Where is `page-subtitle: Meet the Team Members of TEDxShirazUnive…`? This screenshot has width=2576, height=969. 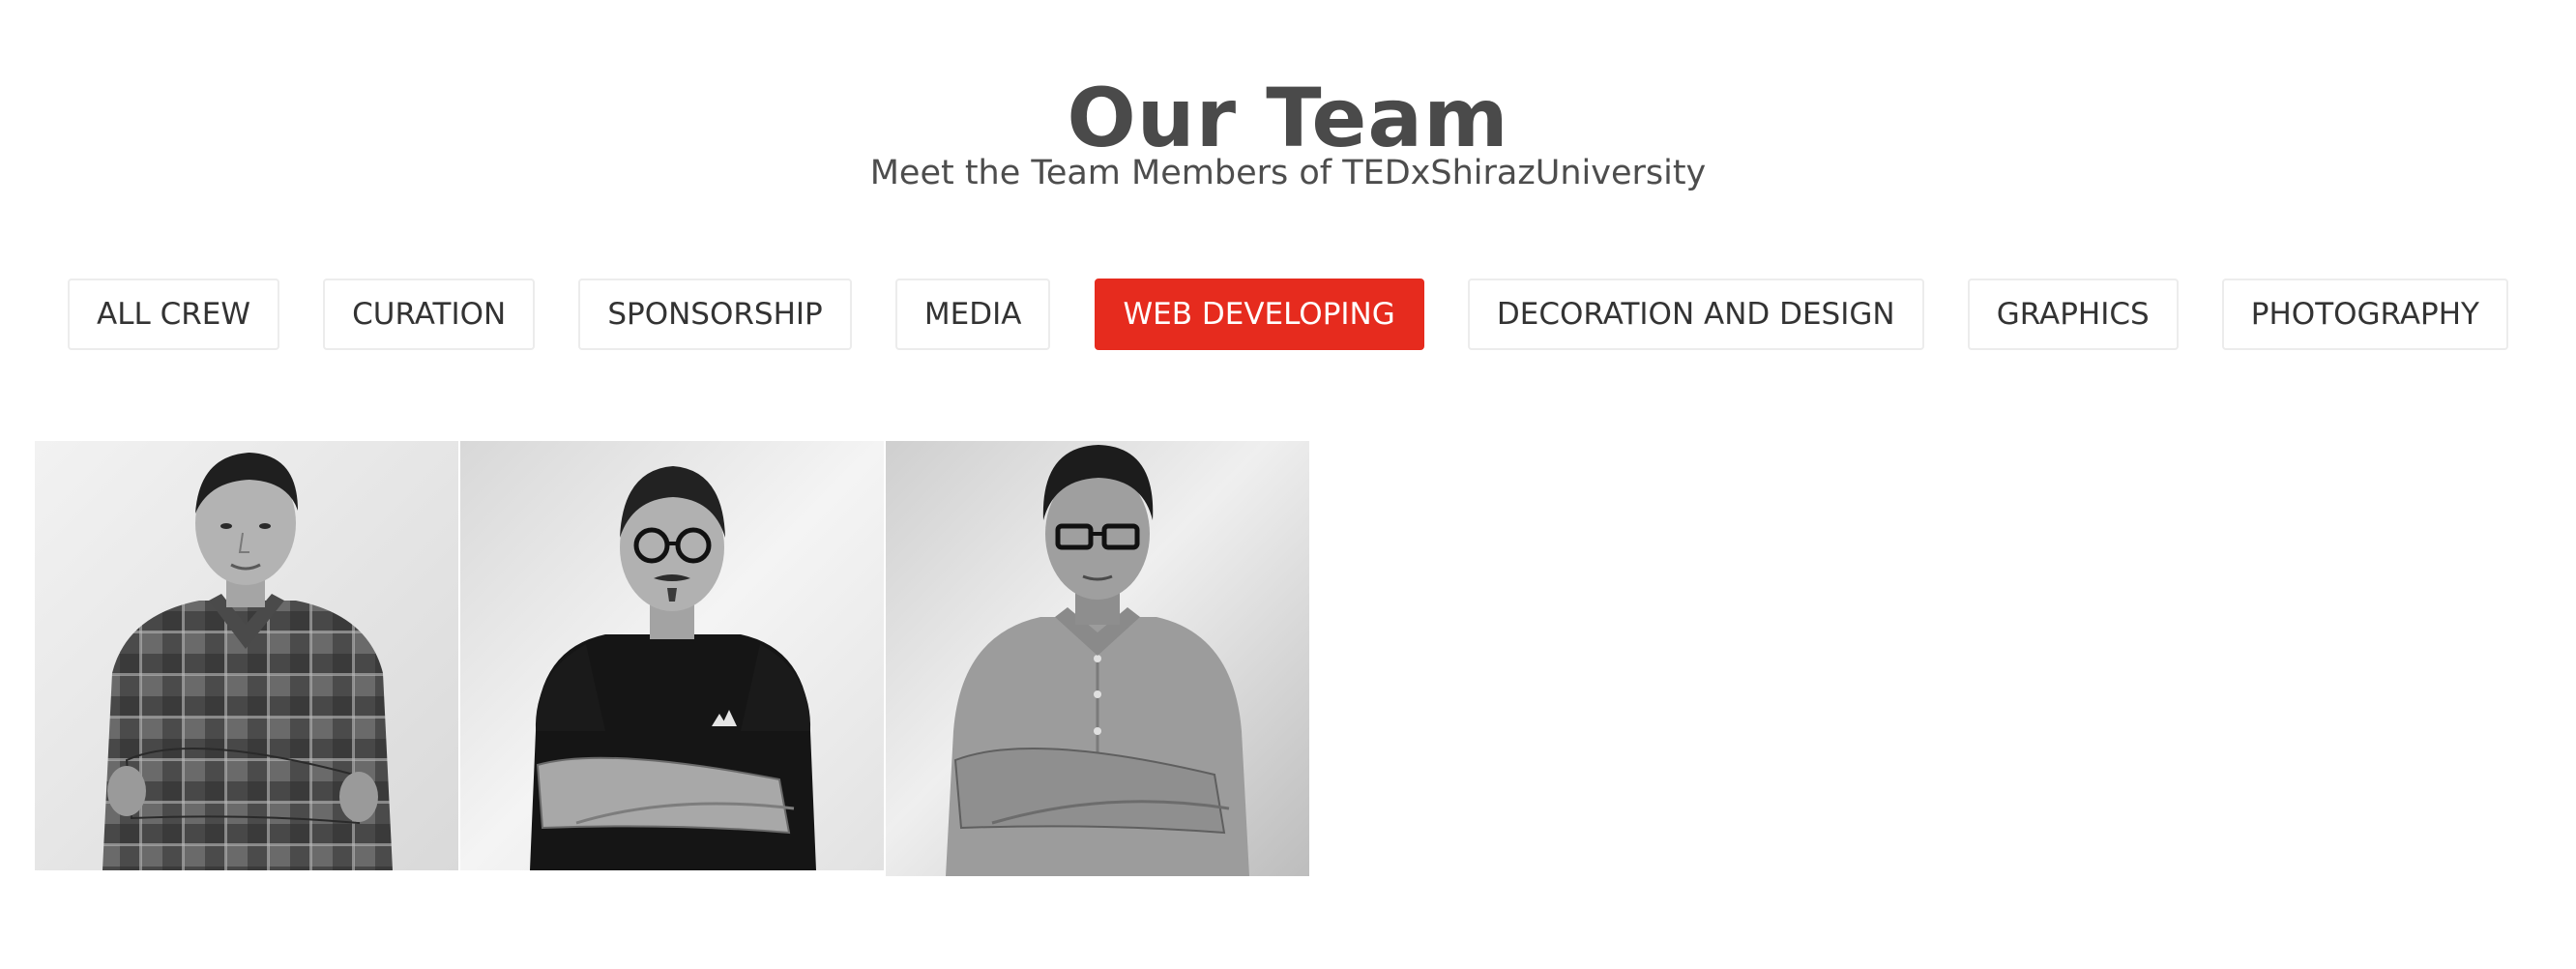 page-subtitle: Meet the Team Members of TEDxShirazUnive… is located at coordinates (1288, 173).